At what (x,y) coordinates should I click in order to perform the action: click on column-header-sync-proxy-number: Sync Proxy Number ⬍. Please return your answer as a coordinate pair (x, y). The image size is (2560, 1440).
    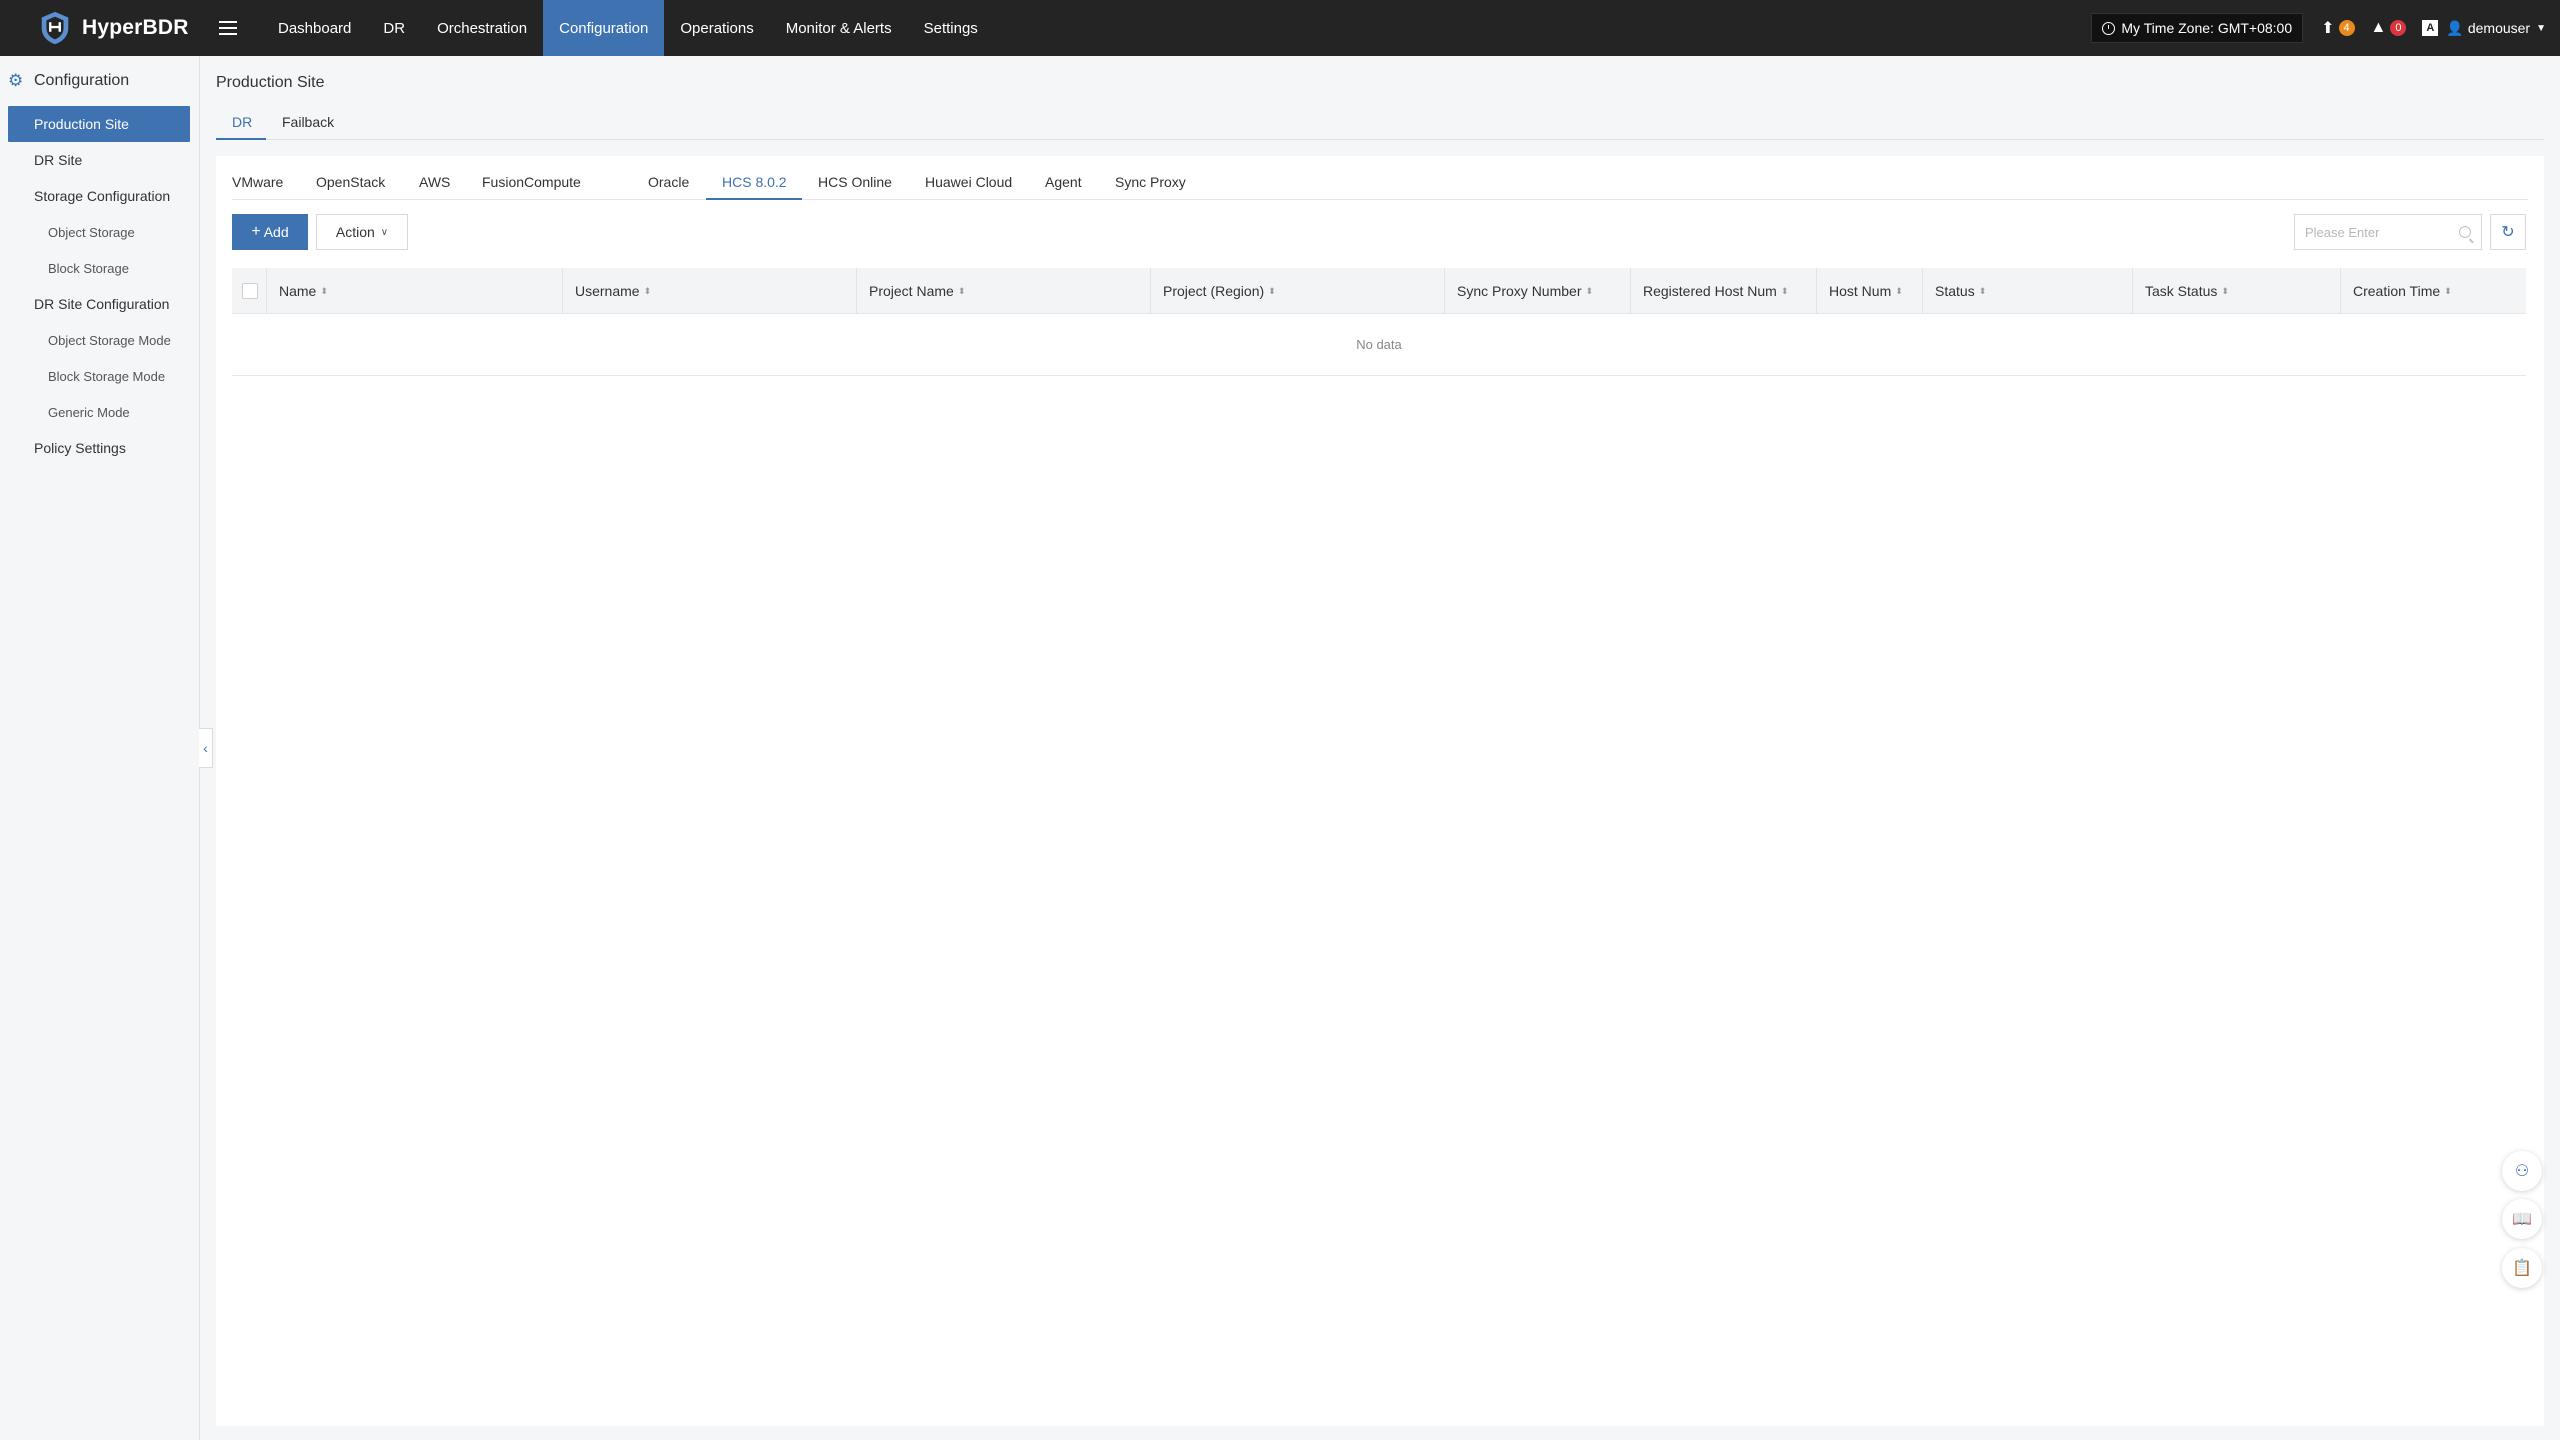
    Looking at the image, I should click on (1525, 291).